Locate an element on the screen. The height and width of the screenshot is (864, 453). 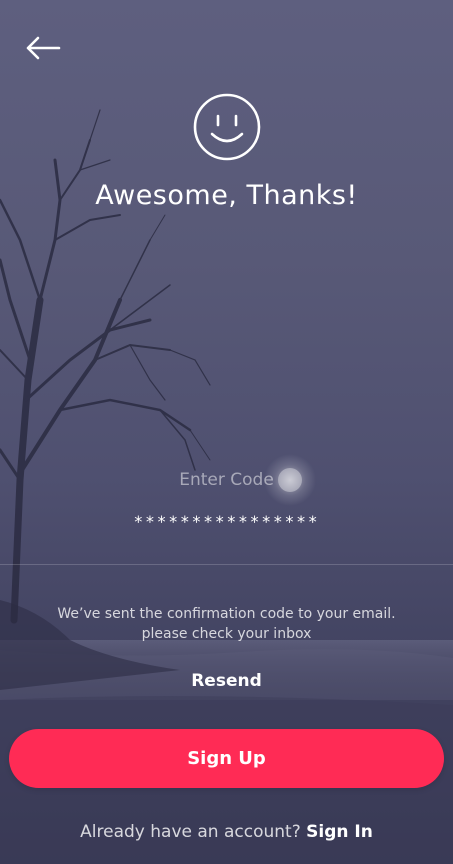
sign-up-button: Sign Up is located at coordinates (226, 758).